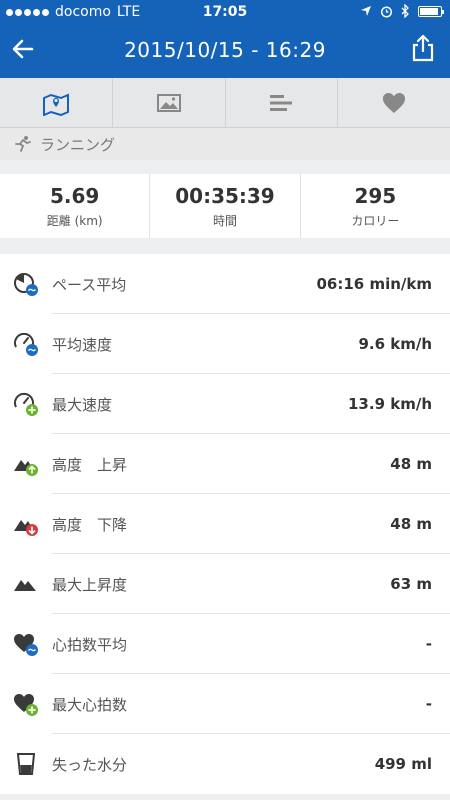 The image size is (450, 800). Describe the element at coordinates (25, 585) in the screenshot. I see `elevation-max-icon` at that location.